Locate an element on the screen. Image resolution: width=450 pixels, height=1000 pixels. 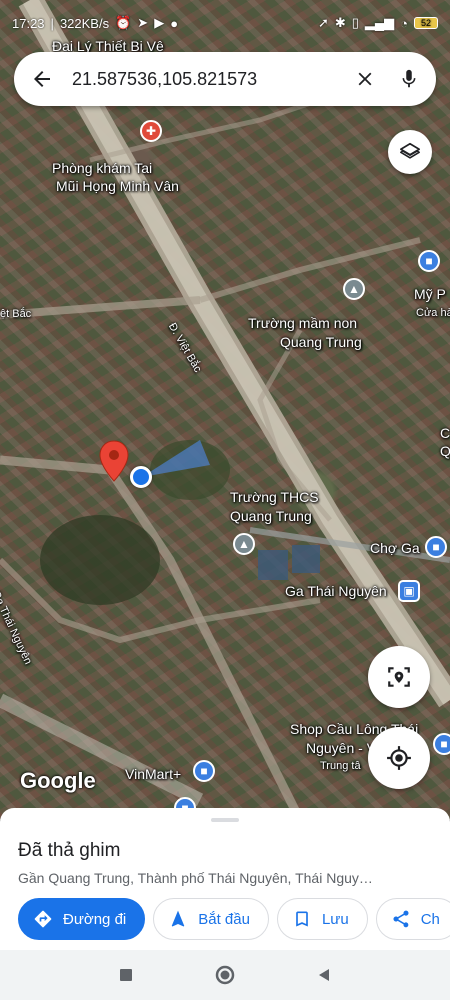
navigation-arrow-icon is located at coordinates (178, 918).